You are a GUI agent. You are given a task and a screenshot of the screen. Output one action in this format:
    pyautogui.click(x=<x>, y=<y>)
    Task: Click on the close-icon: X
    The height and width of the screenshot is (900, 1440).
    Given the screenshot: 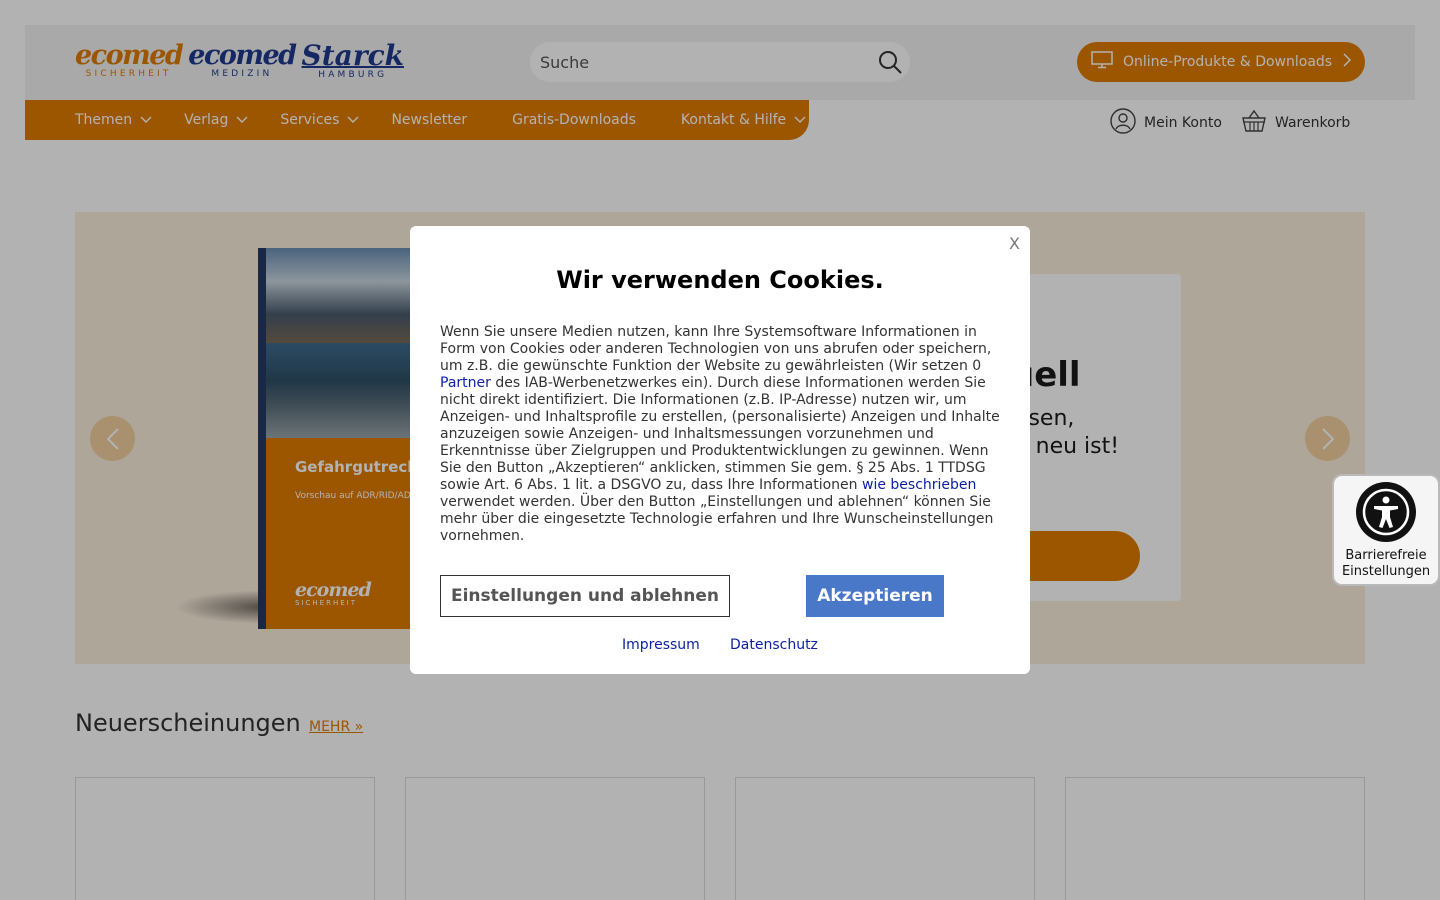 What is the action you would take?
    pyautogui.click(x=1014, y=243)
    